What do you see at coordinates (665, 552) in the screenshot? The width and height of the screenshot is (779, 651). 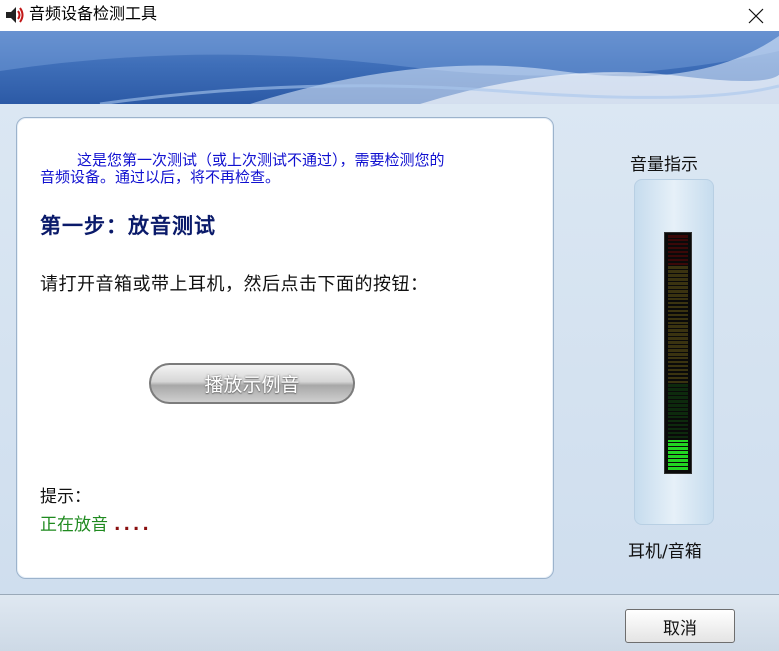 I see `output-device-label: 耳机/音箱` at bounding box center [665, 552].